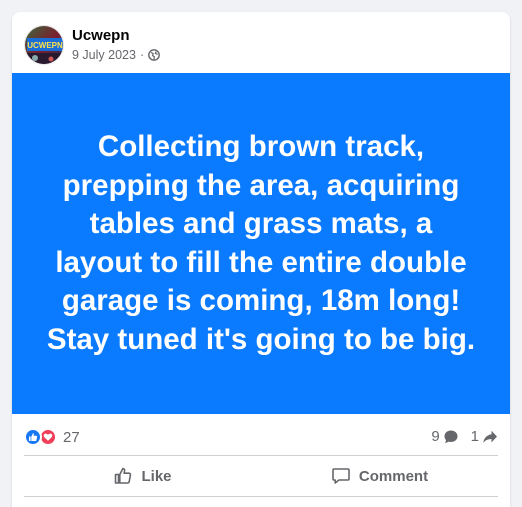 Image resolution: width=522 pixels, height=507 pixels. Describe the element at coordinates (261, 434) in the screenshot. I see `post-stats: 27 9 1` at that location.